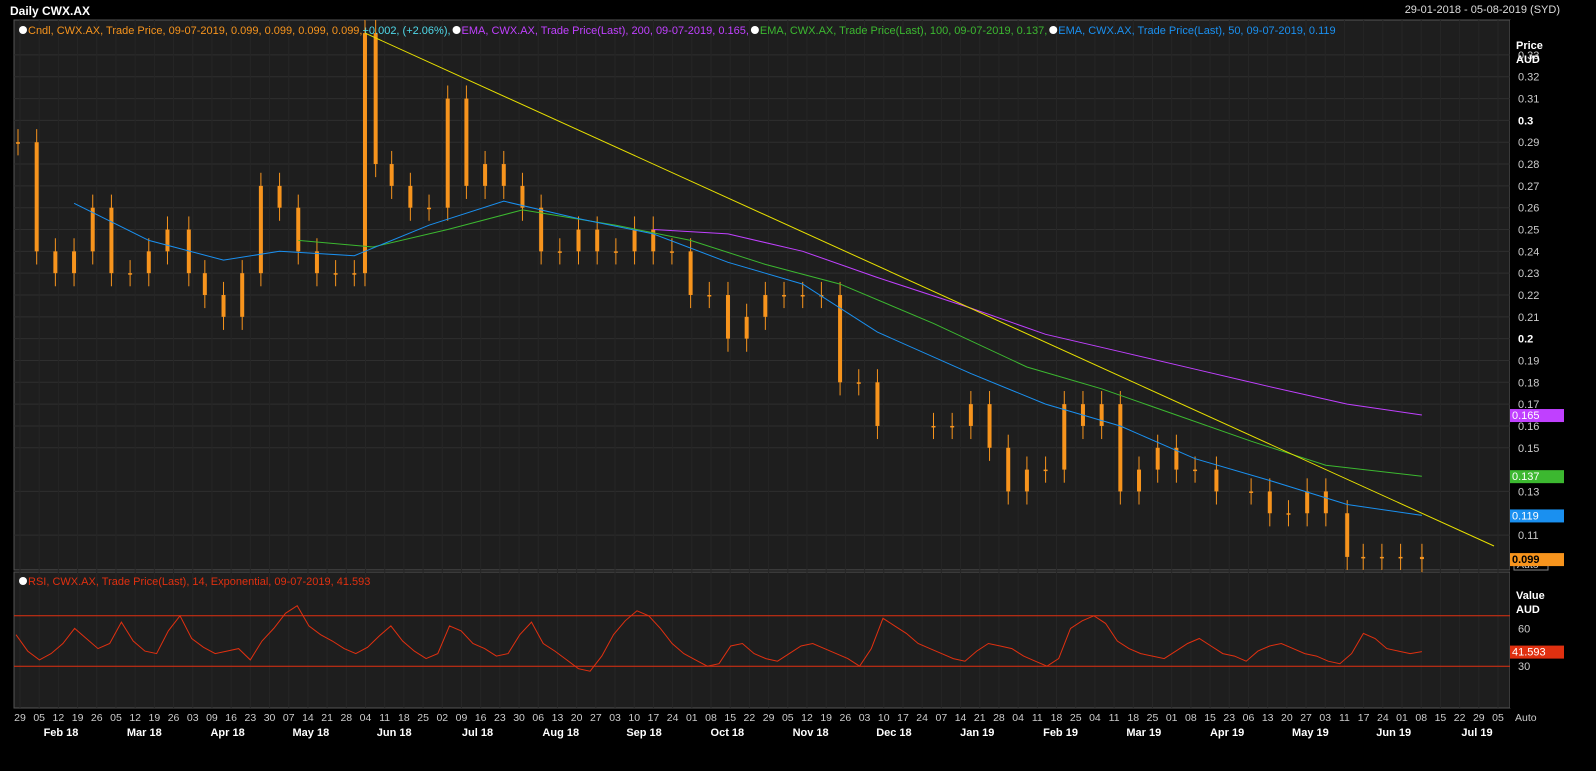 This screenshot has height=771, width=1596. What do you see at coordinates (1530, 596) in the screenshot?
I see `rsi-axis-title: Value` at bounding box center [1530, 596].